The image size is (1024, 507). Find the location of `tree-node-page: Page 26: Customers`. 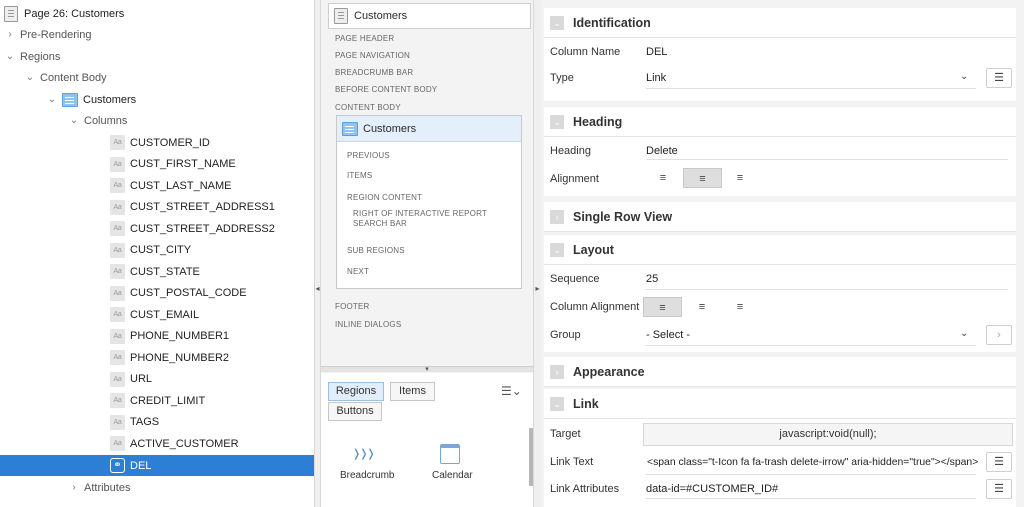

tree-node-page: Page 26: Customers is located at coordinates (157, 13).